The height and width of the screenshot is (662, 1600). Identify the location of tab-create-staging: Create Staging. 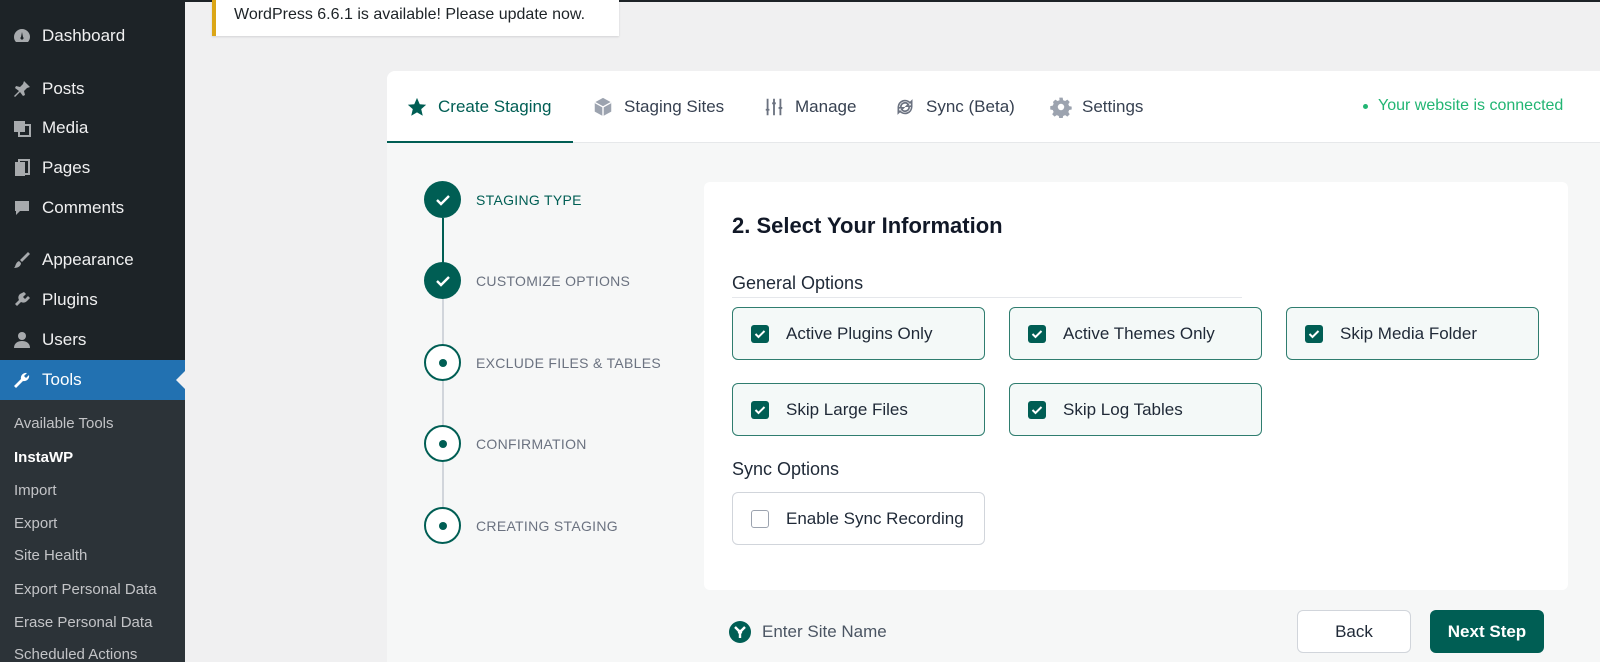
(478, 107).